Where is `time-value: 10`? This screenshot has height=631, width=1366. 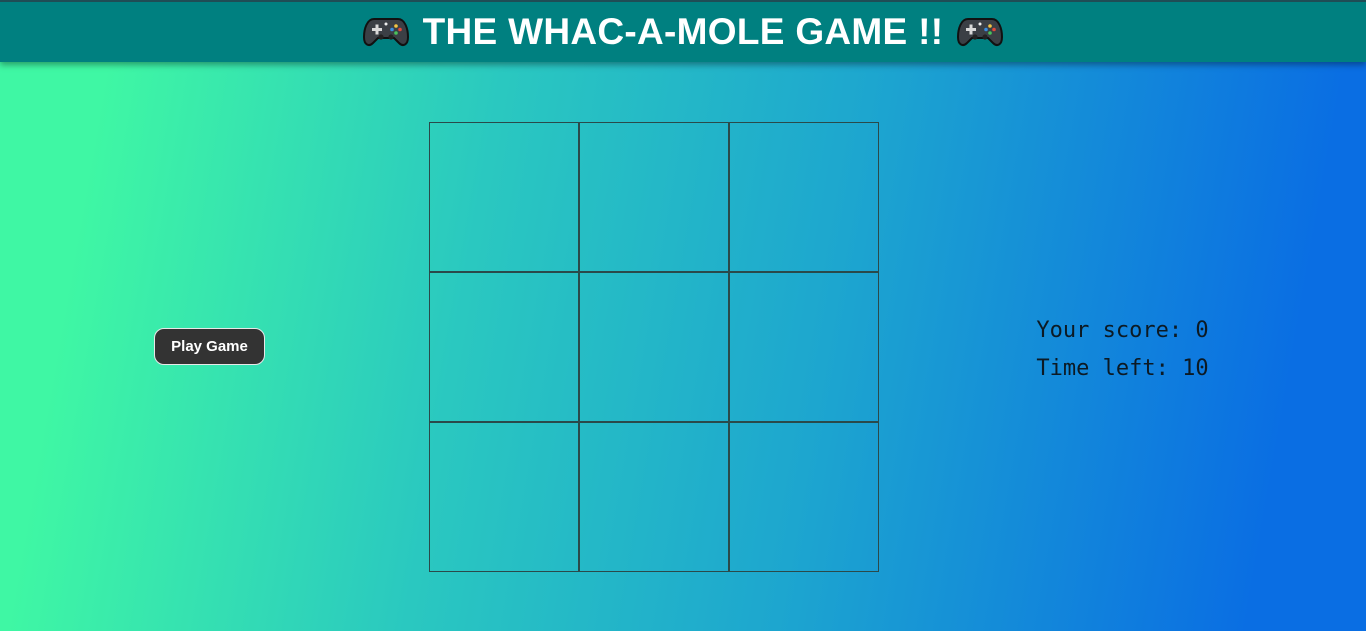
time-value: 10 is located at coordinates (1195, 368).